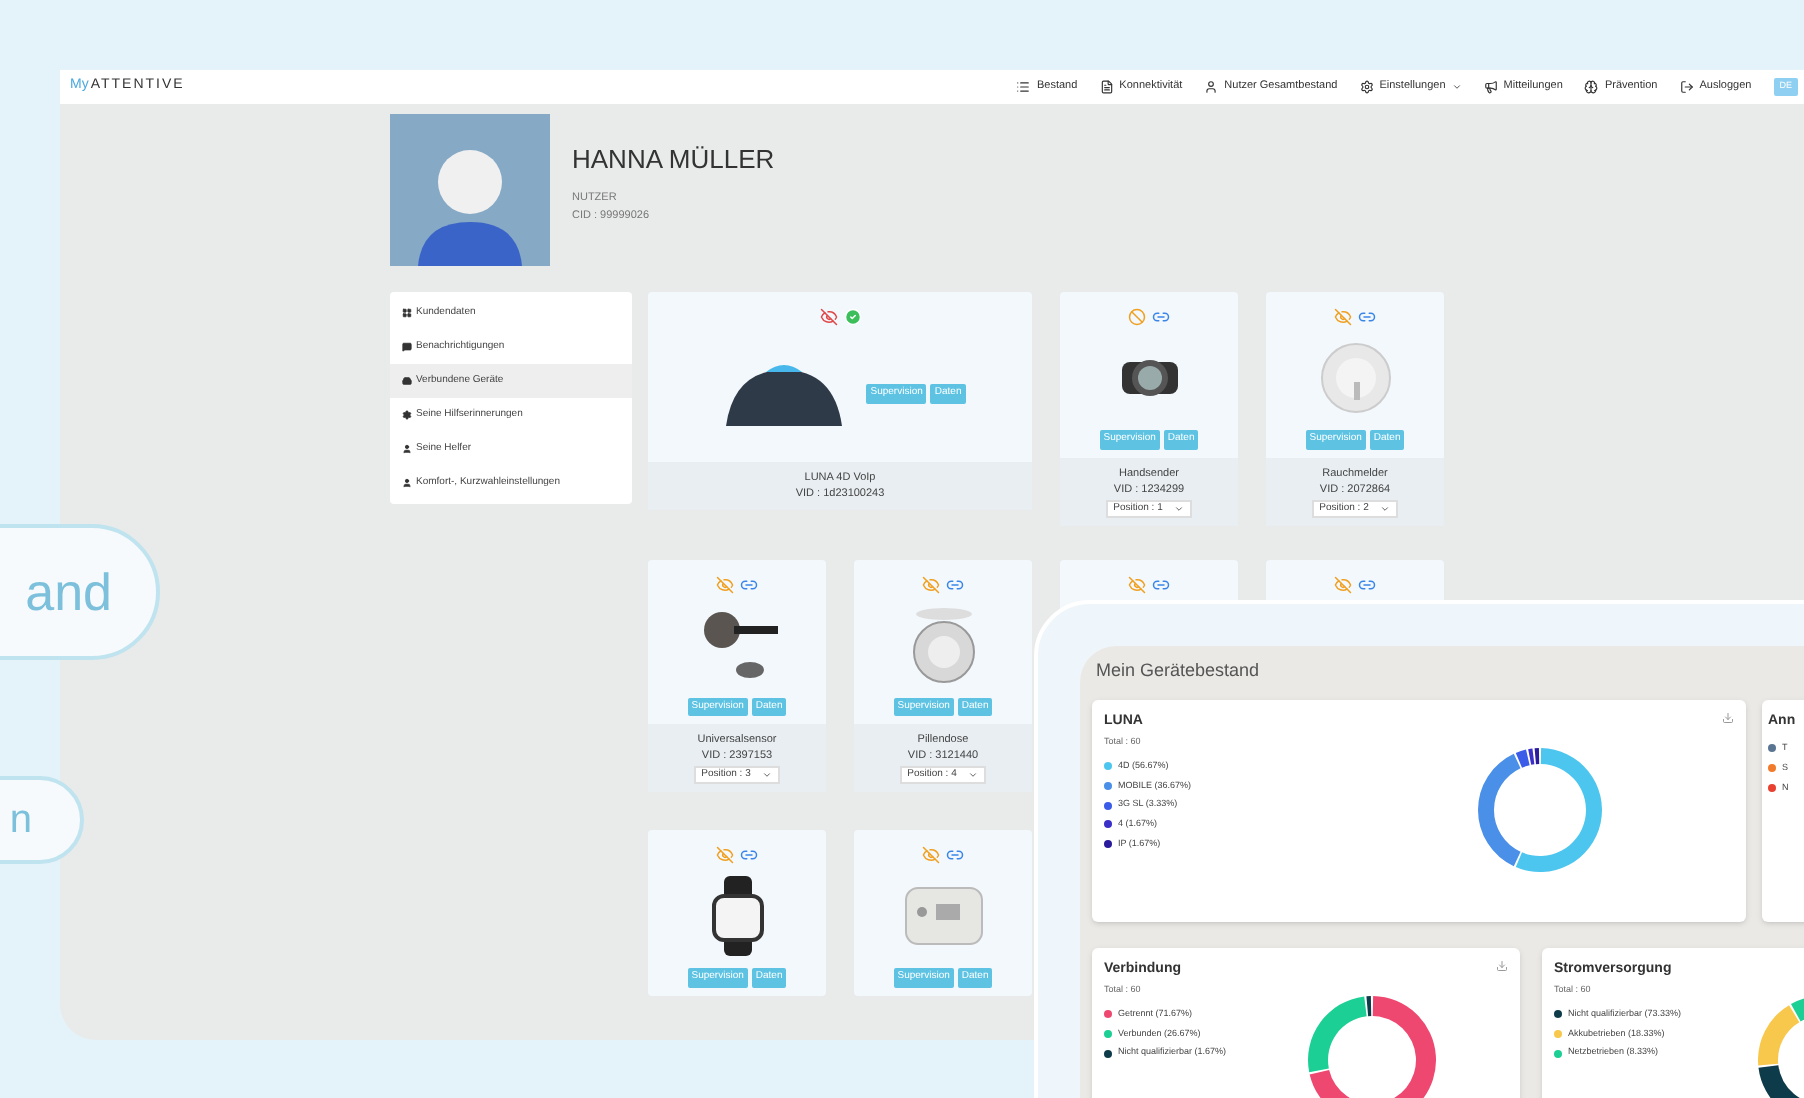 The image size is (1804, 1098). What do you see at coordinates (673, 160) in the screenshot?
I see `user-name: HANNA MÜLLER` at bounding box center [673, 160].